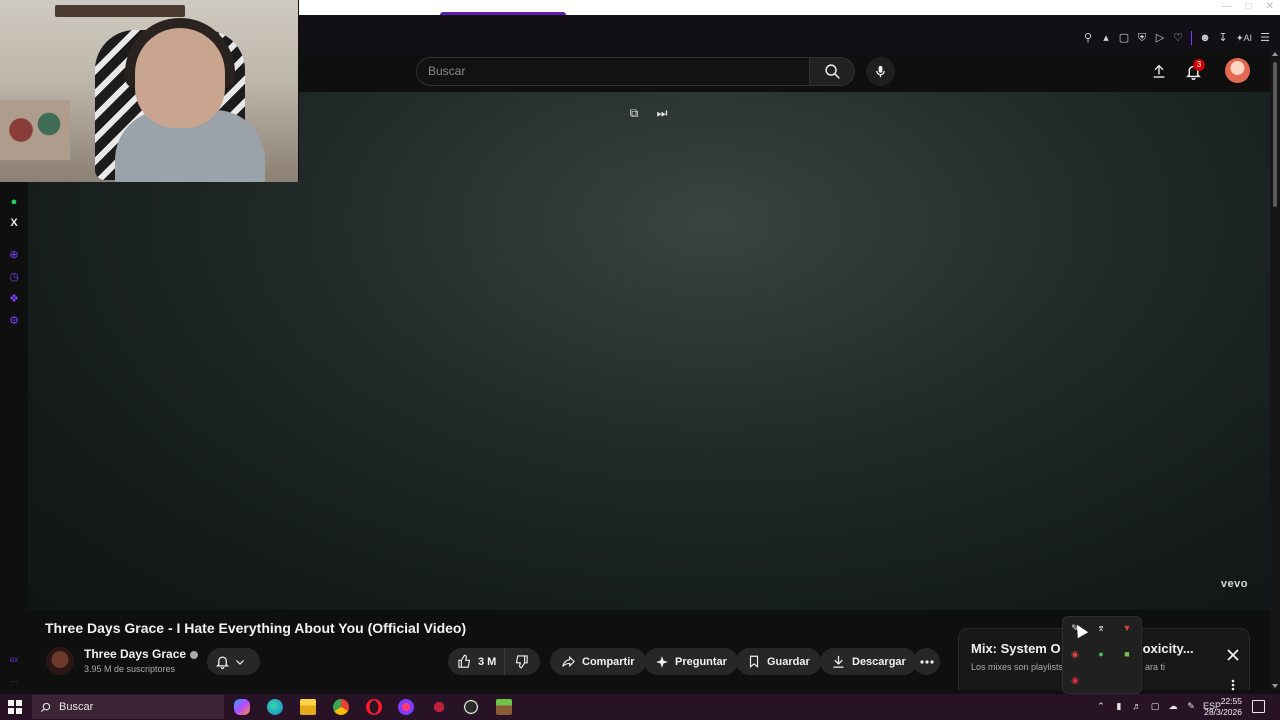  What do you see at coordinates (14, 661) in the screenshot?
I see `gx-logo-icon: GX` at bounding box center [14, 661].